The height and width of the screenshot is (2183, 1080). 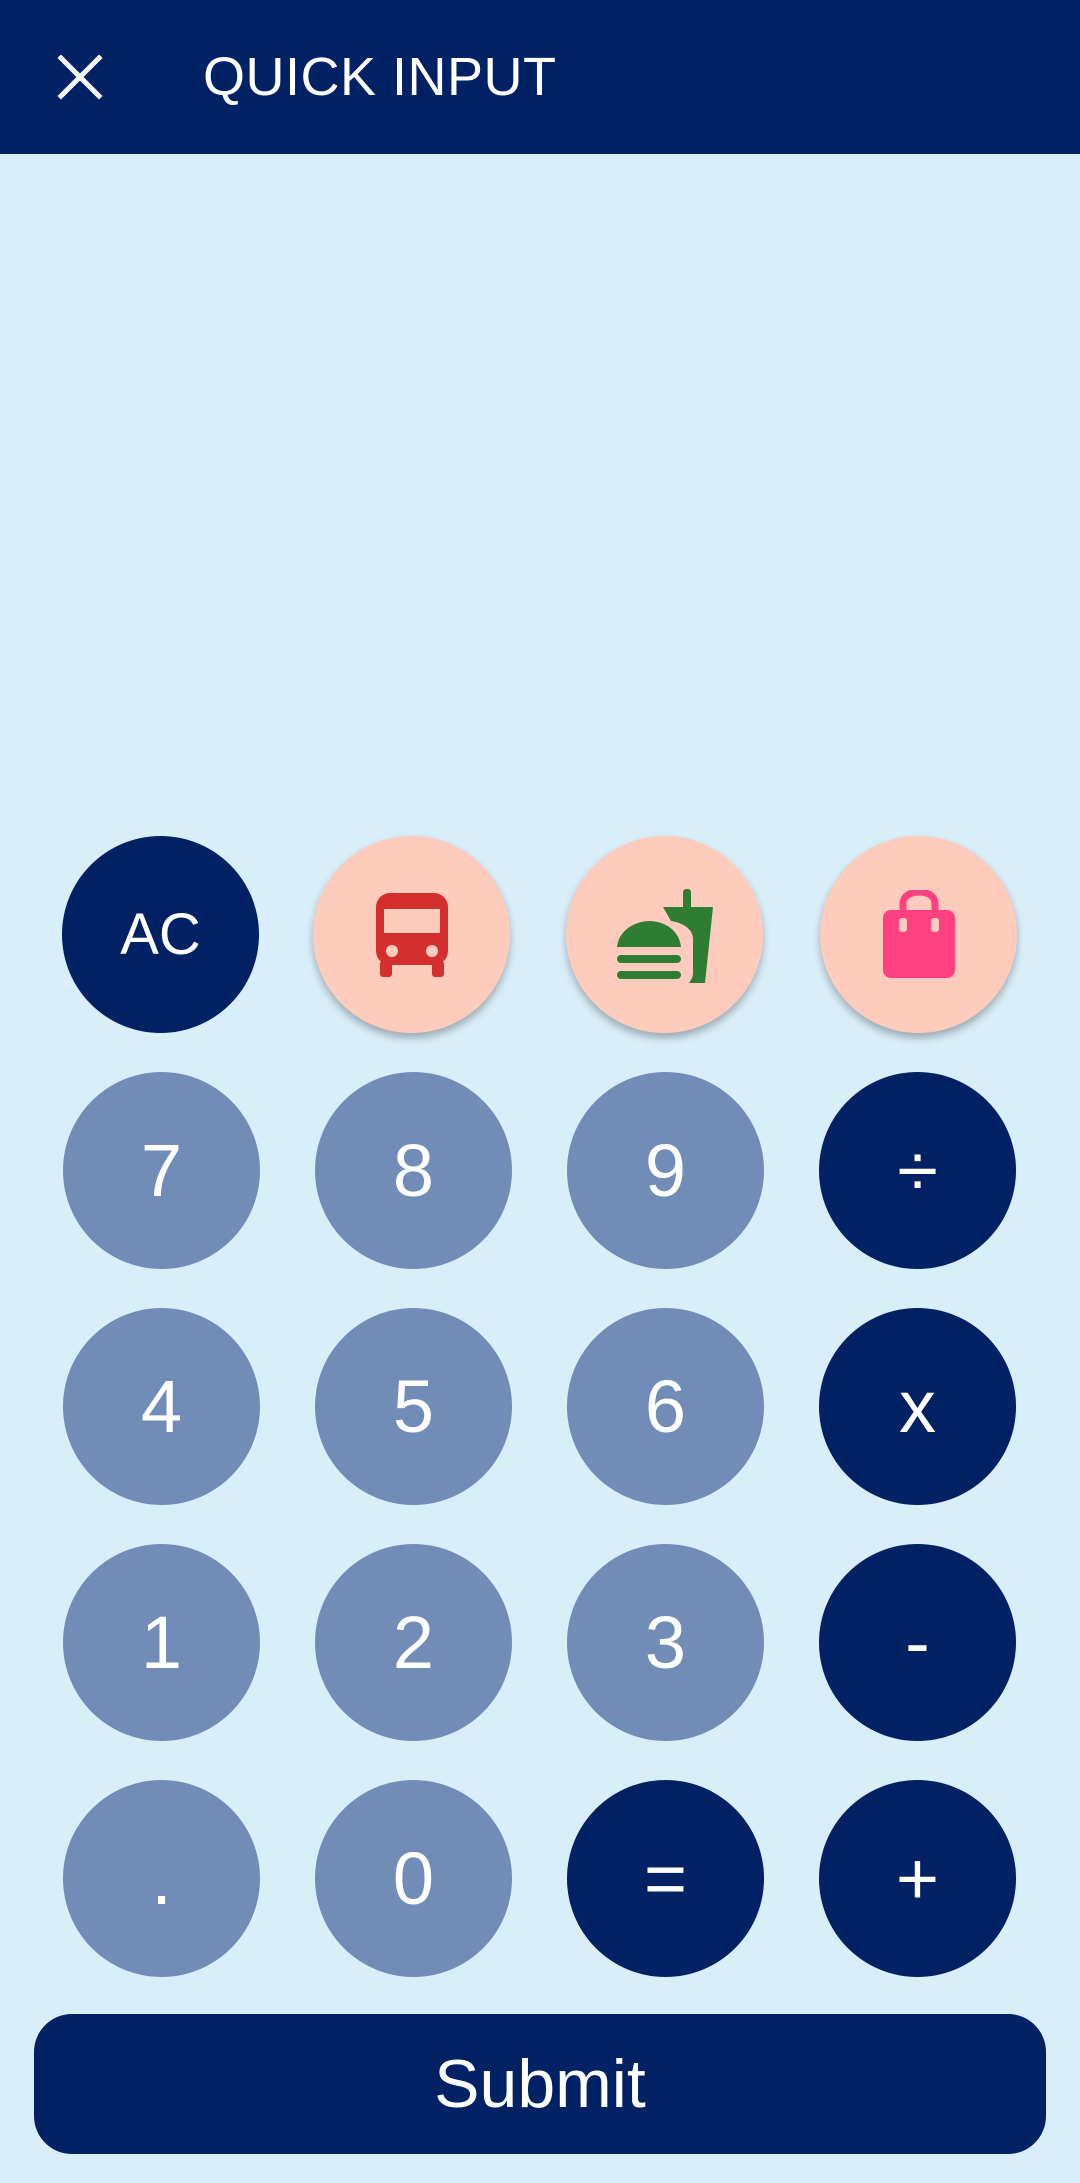 I want to click on subtract-button: -, so click(x=917, y=1642).